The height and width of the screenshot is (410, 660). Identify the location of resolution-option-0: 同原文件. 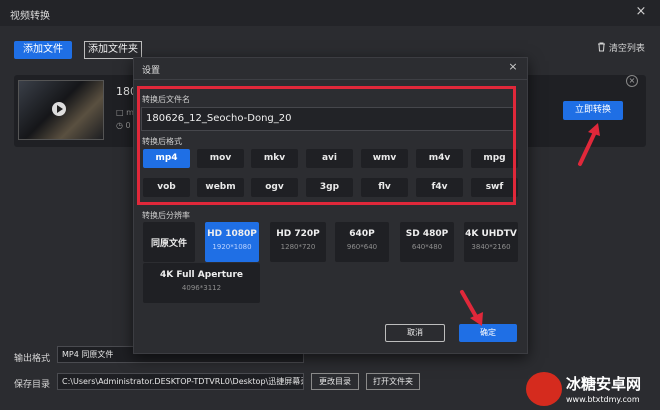
(169, 242).